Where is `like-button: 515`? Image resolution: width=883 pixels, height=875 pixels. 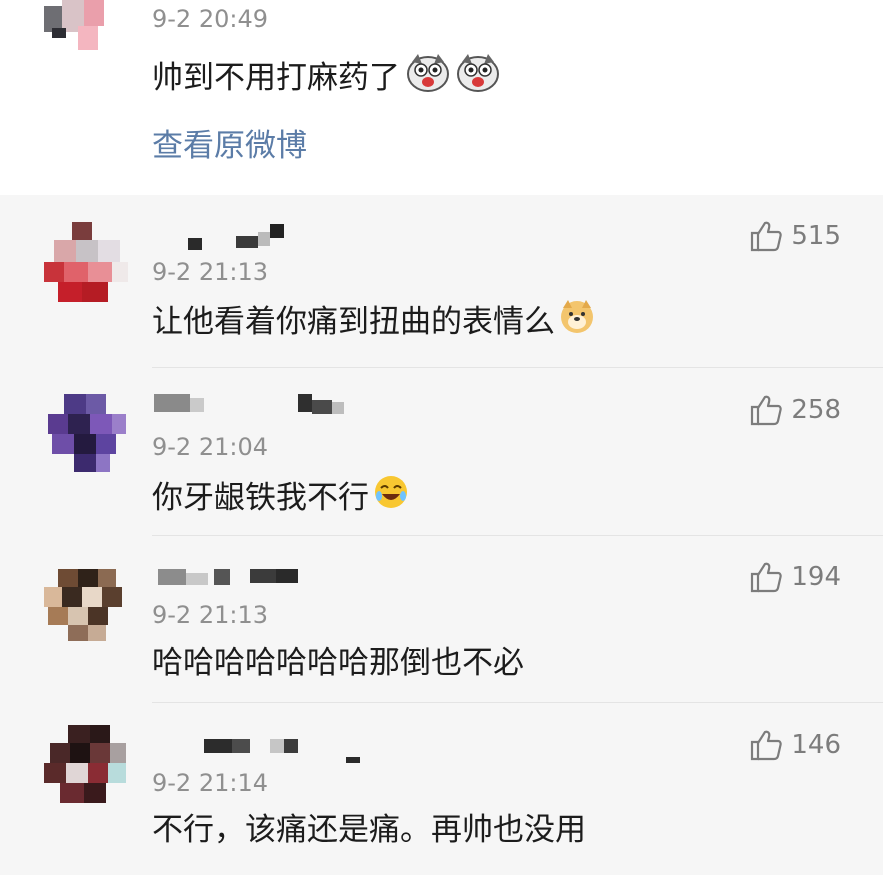 like-button: 515 is located at coordinates (795, 236).